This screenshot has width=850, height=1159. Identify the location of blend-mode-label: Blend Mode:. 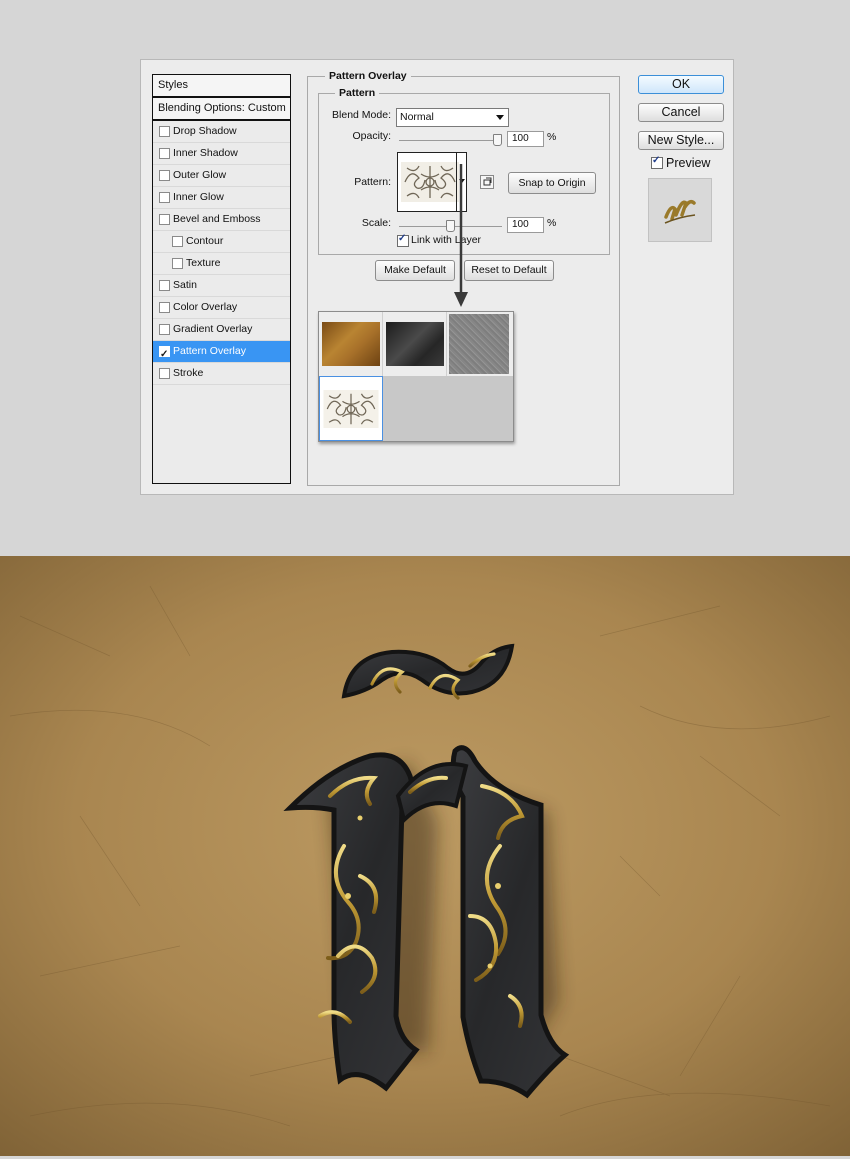
(361, 115).